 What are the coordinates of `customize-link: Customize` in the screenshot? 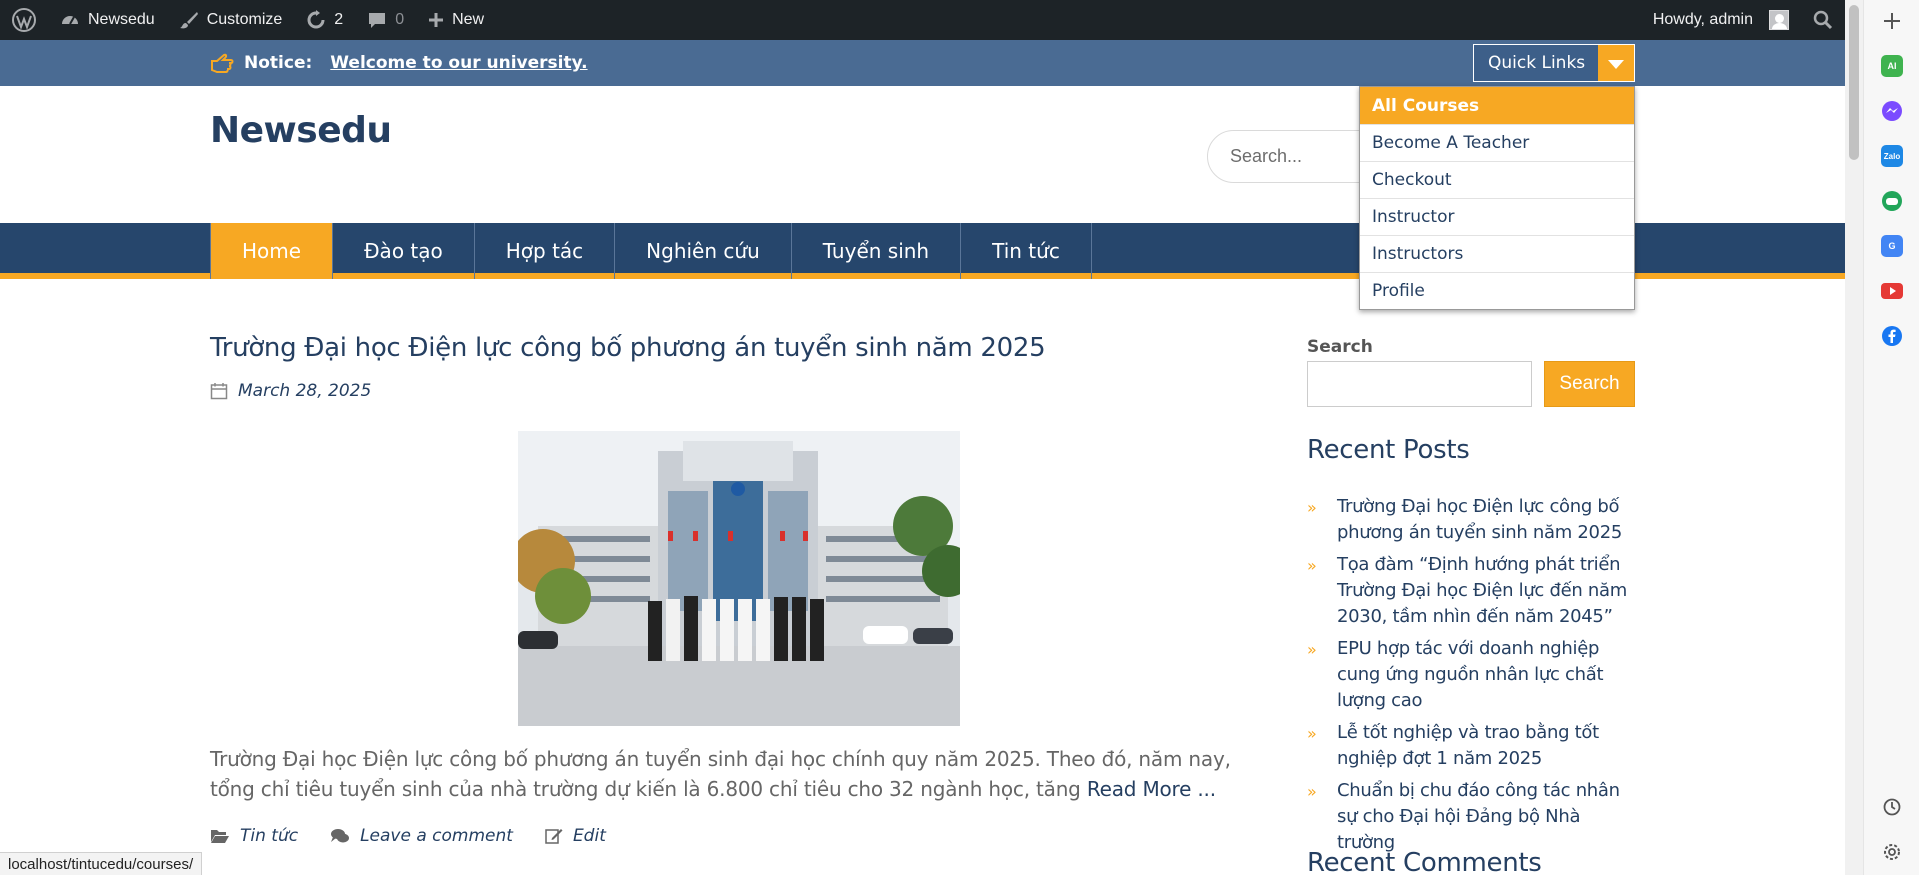 It's located at (231, 20).